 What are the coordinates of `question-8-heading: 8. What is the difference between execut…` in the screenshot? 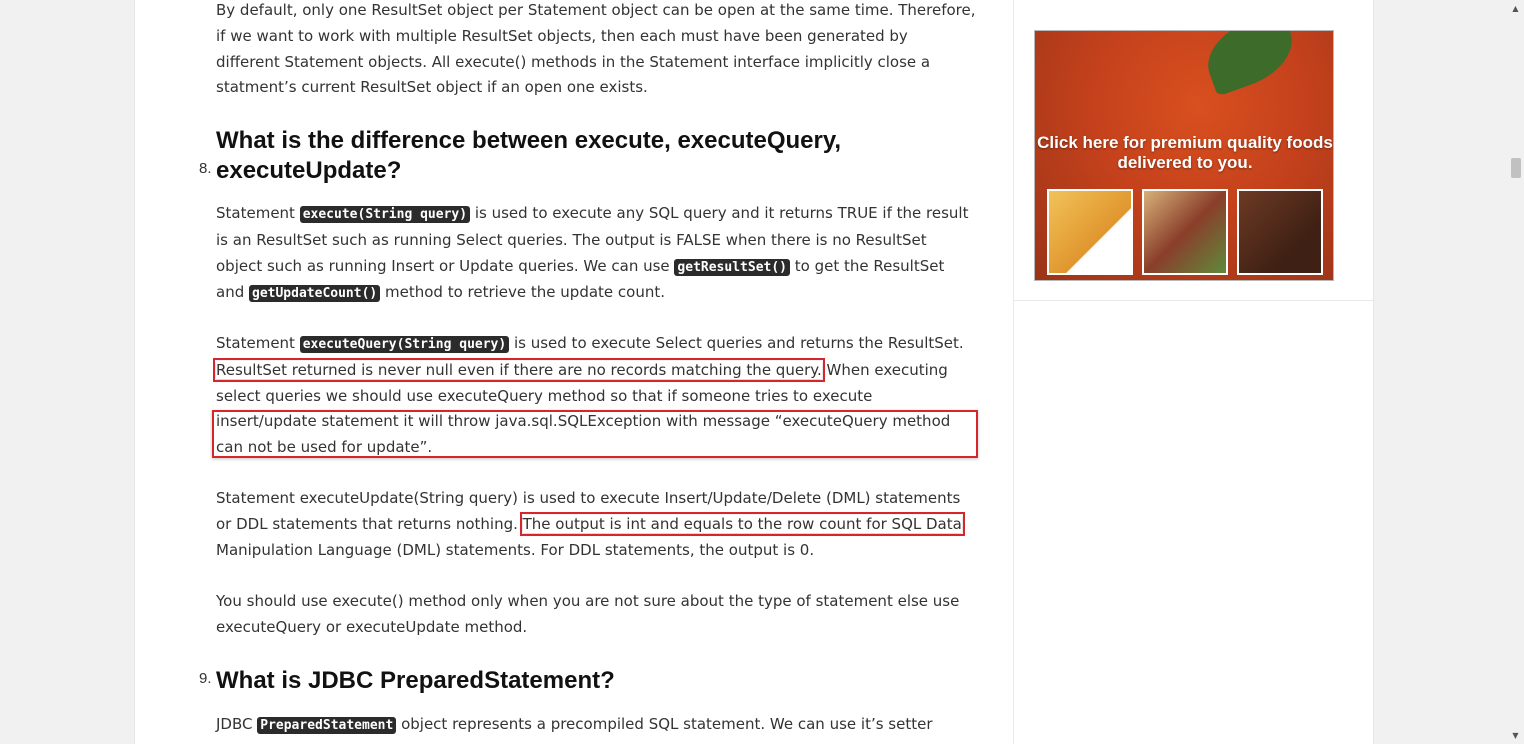 It's located at (587, 156).